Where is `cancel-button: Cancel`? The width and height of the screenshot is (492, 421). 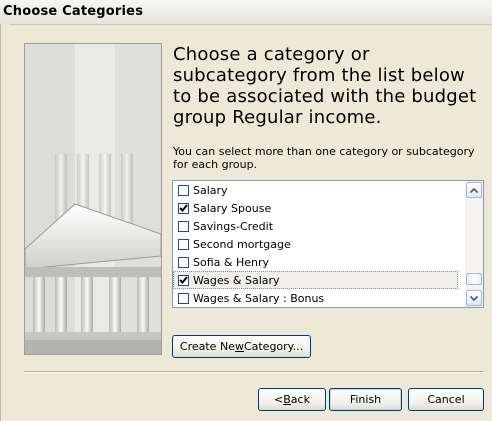 cancel-button: Cancel is located at coordinates (446, 399).